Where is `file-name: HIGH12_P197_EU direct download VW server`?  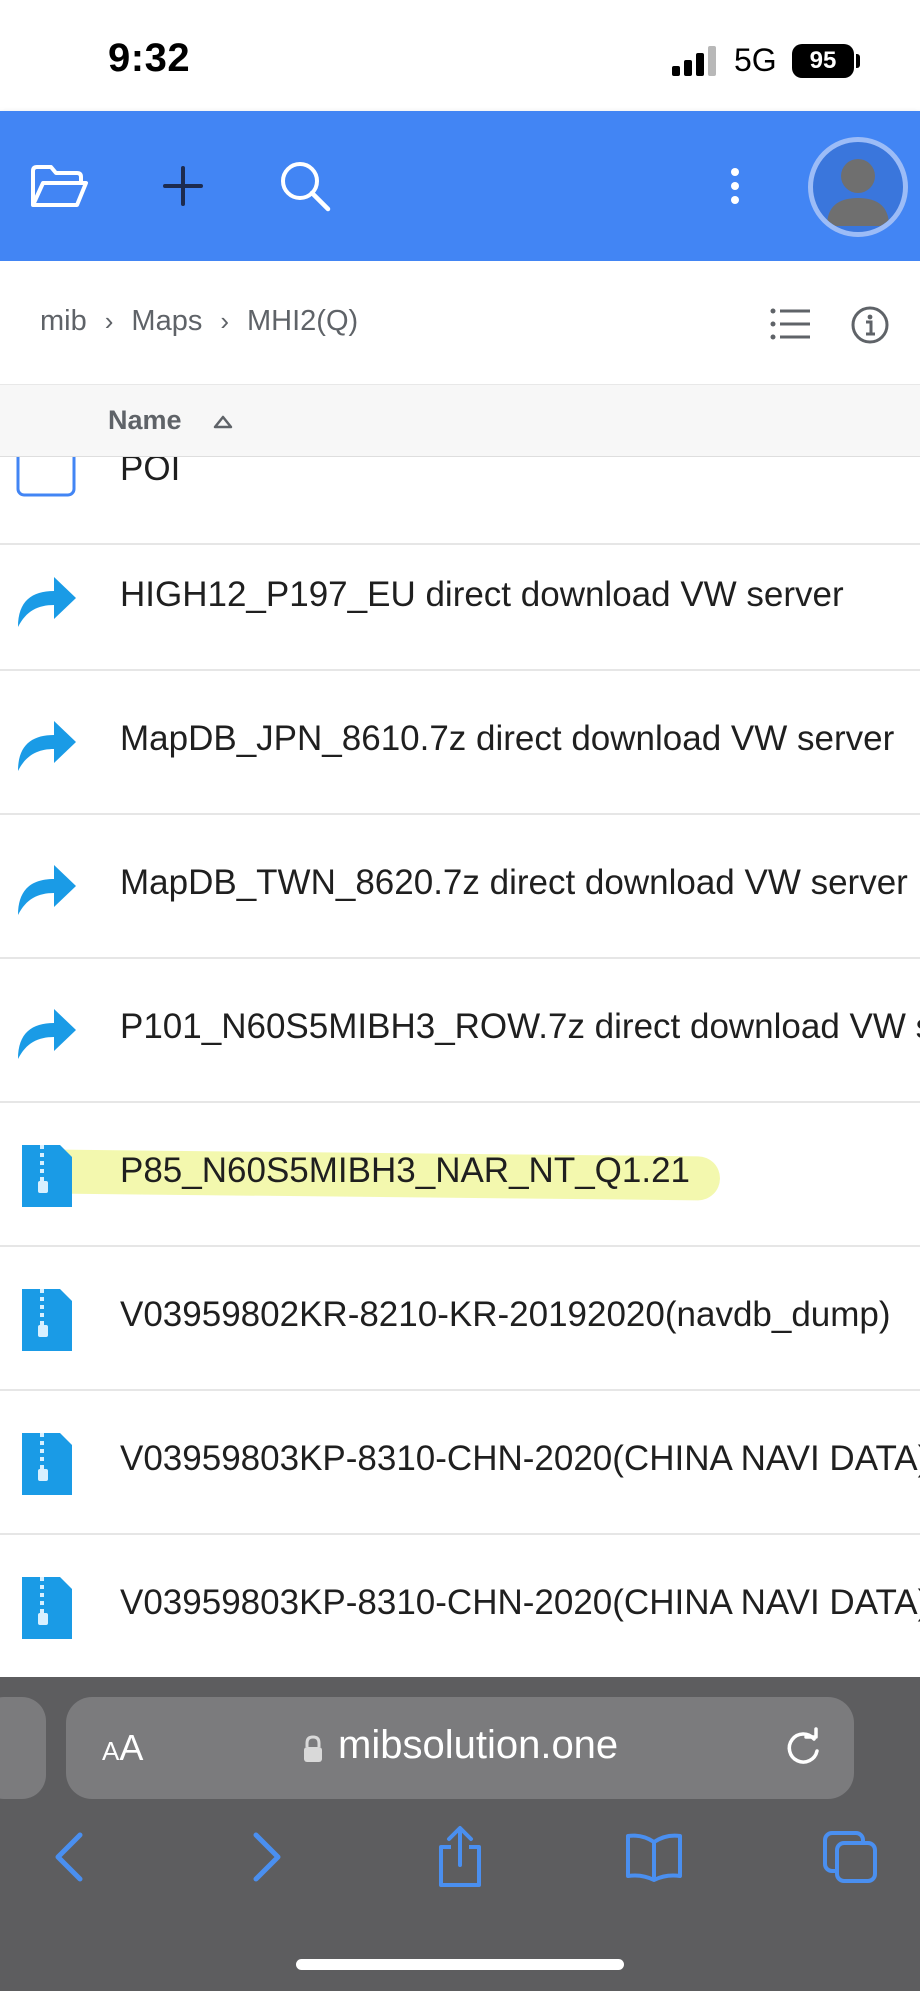
file-name: HIGH12_P197_EU direct download VW server is located at coordinates (482, 594).